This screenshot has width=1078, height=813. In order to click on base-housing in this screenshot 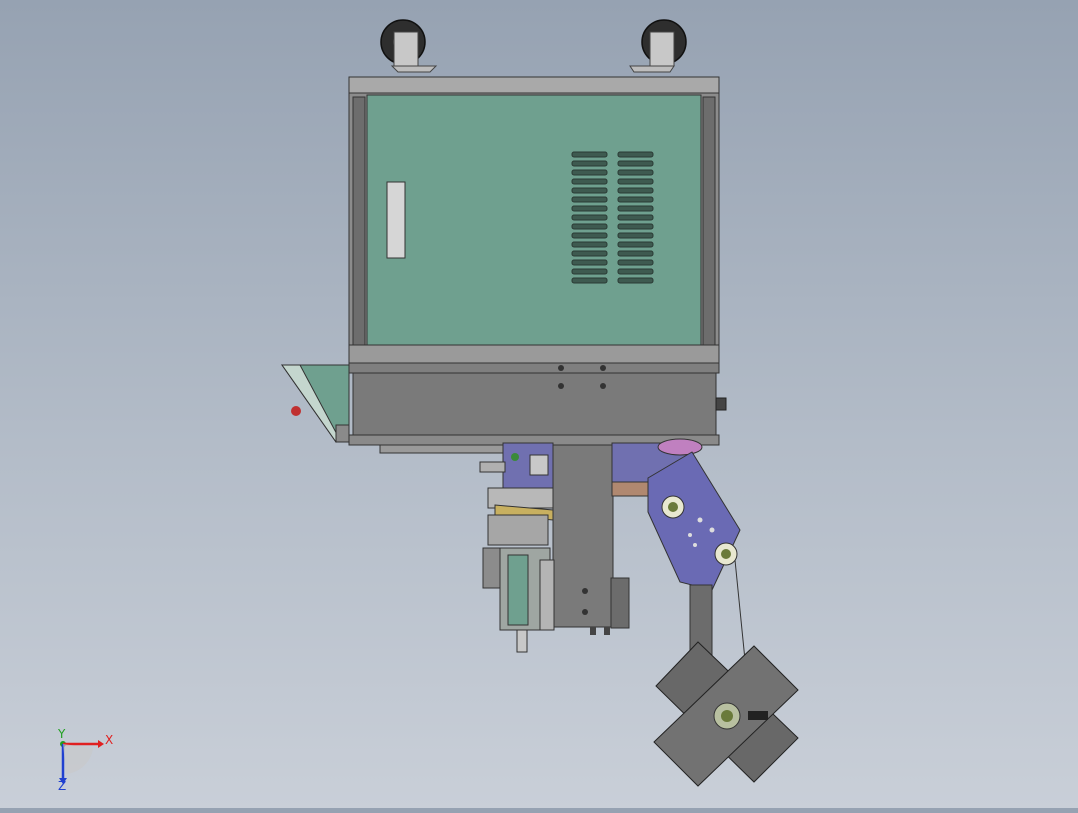, I will do `click(537, 404)`.